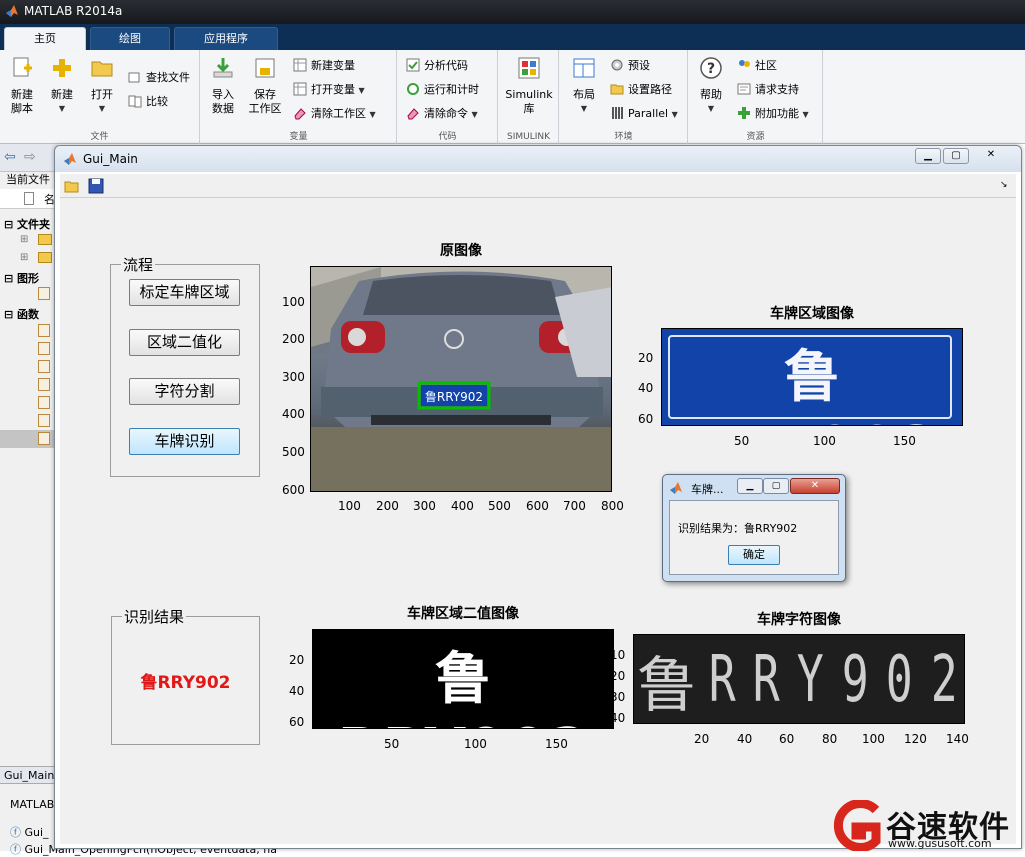  I want to click on binarize-button: 区域二值化, so click(184, 342).